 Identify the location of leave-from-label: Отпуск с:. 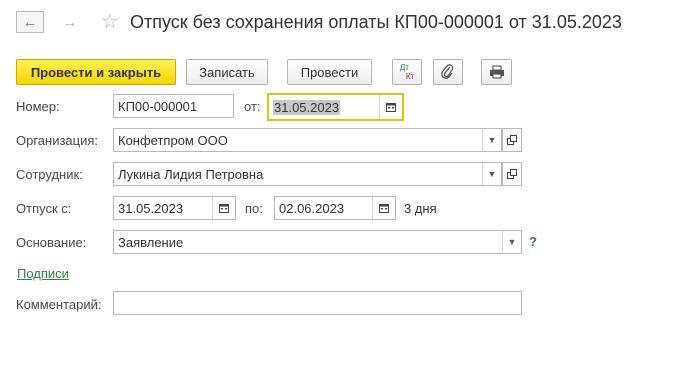
(44, 208).